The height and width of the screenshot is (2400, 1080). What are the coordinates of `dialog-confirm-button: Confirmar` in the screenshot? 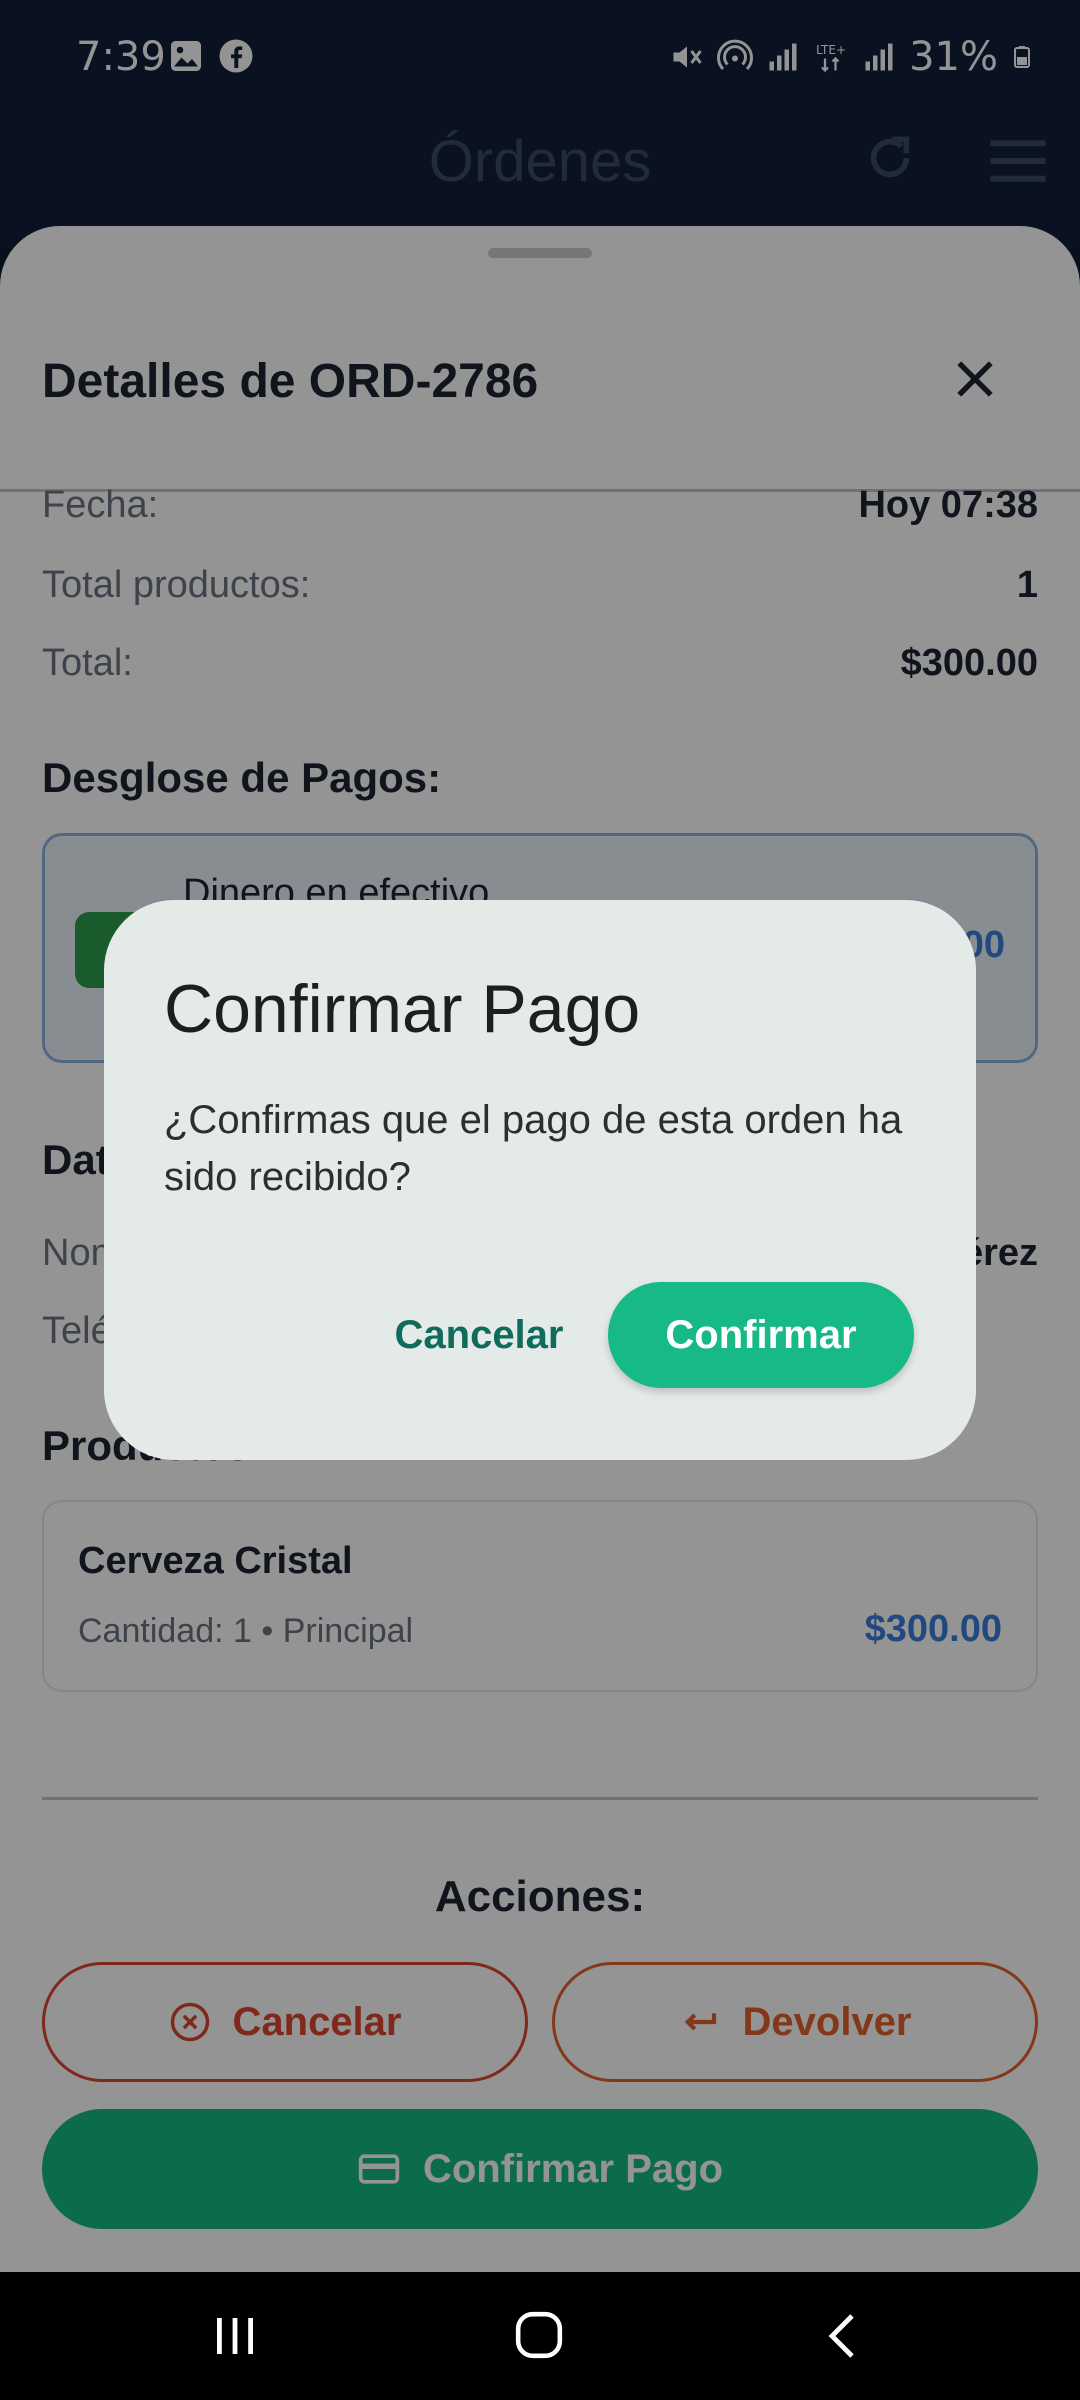 It's located at (761, 1335).